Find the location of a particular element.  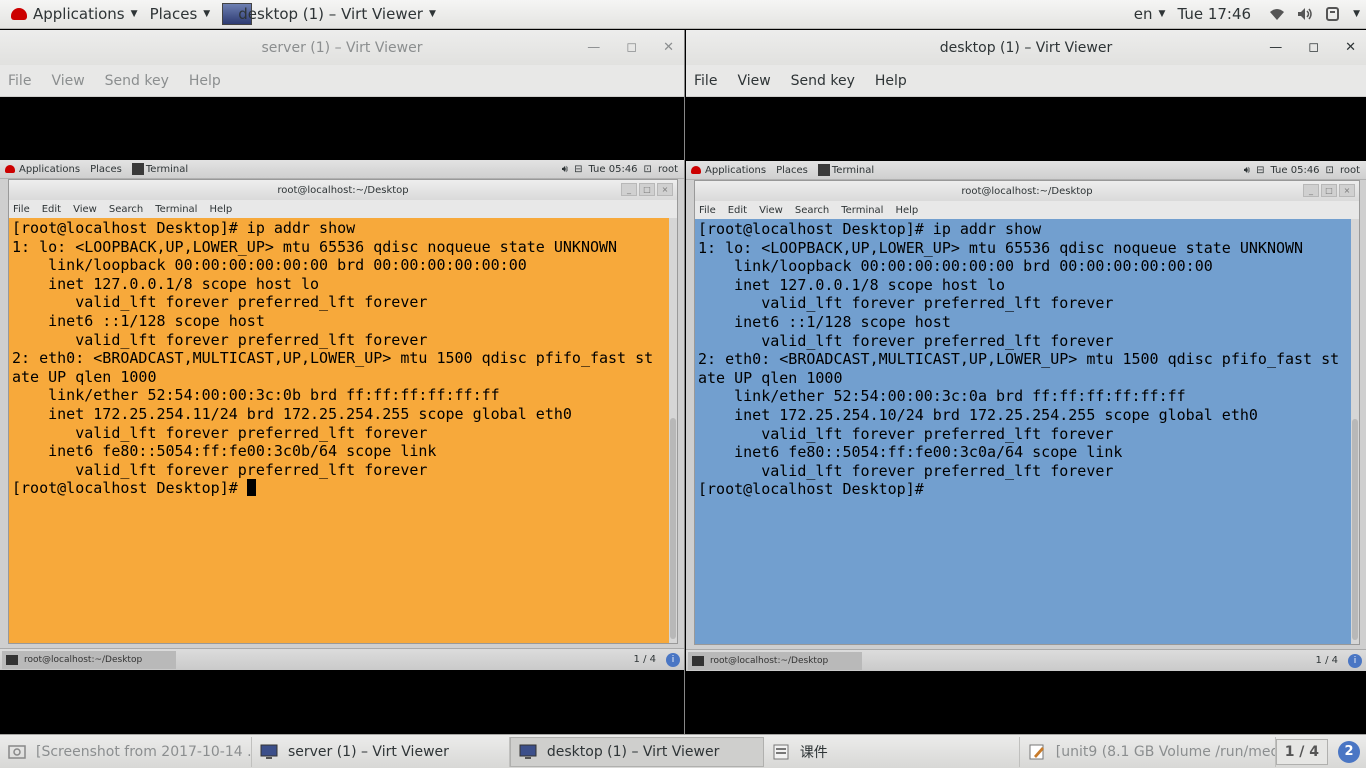

terminal-line: valid_lft forever preferred_lft forever is located at coordinates (220, 432).